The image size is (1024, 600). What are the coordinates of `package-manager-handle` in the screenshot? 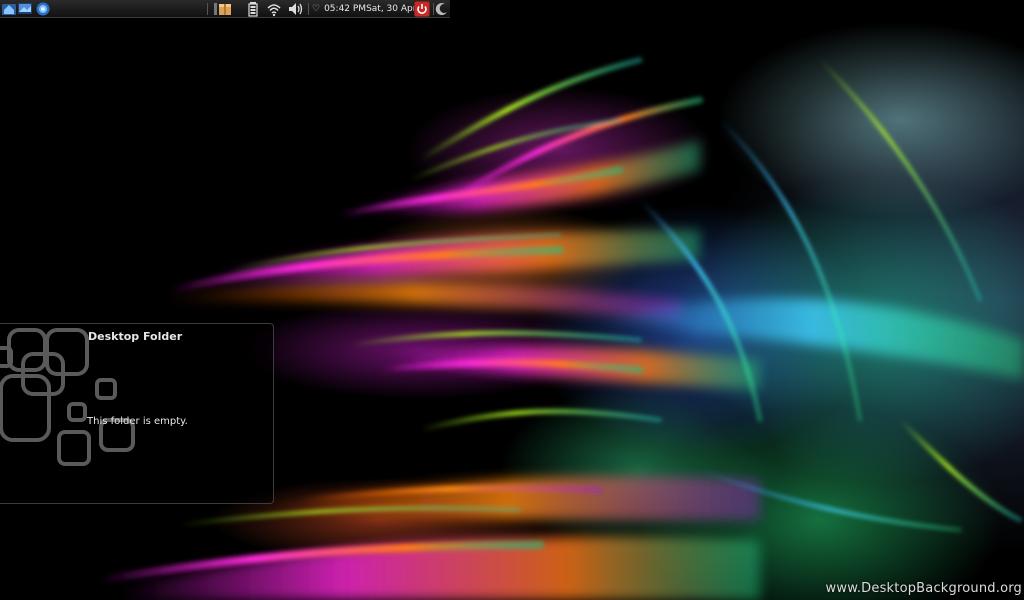 It's located at (215, 9).